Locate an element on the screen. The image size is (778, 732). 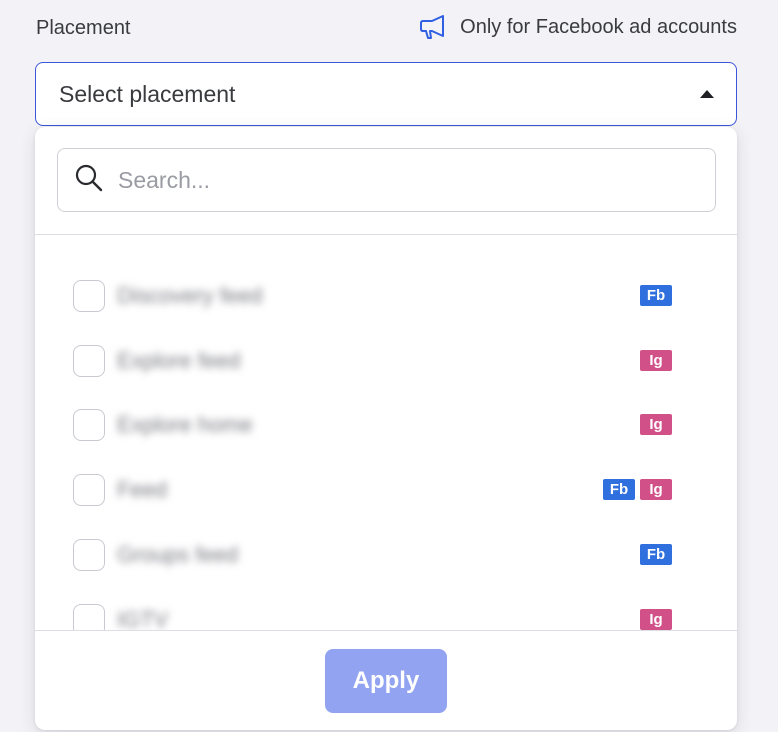
search-input is located at coordinates (398, 180).